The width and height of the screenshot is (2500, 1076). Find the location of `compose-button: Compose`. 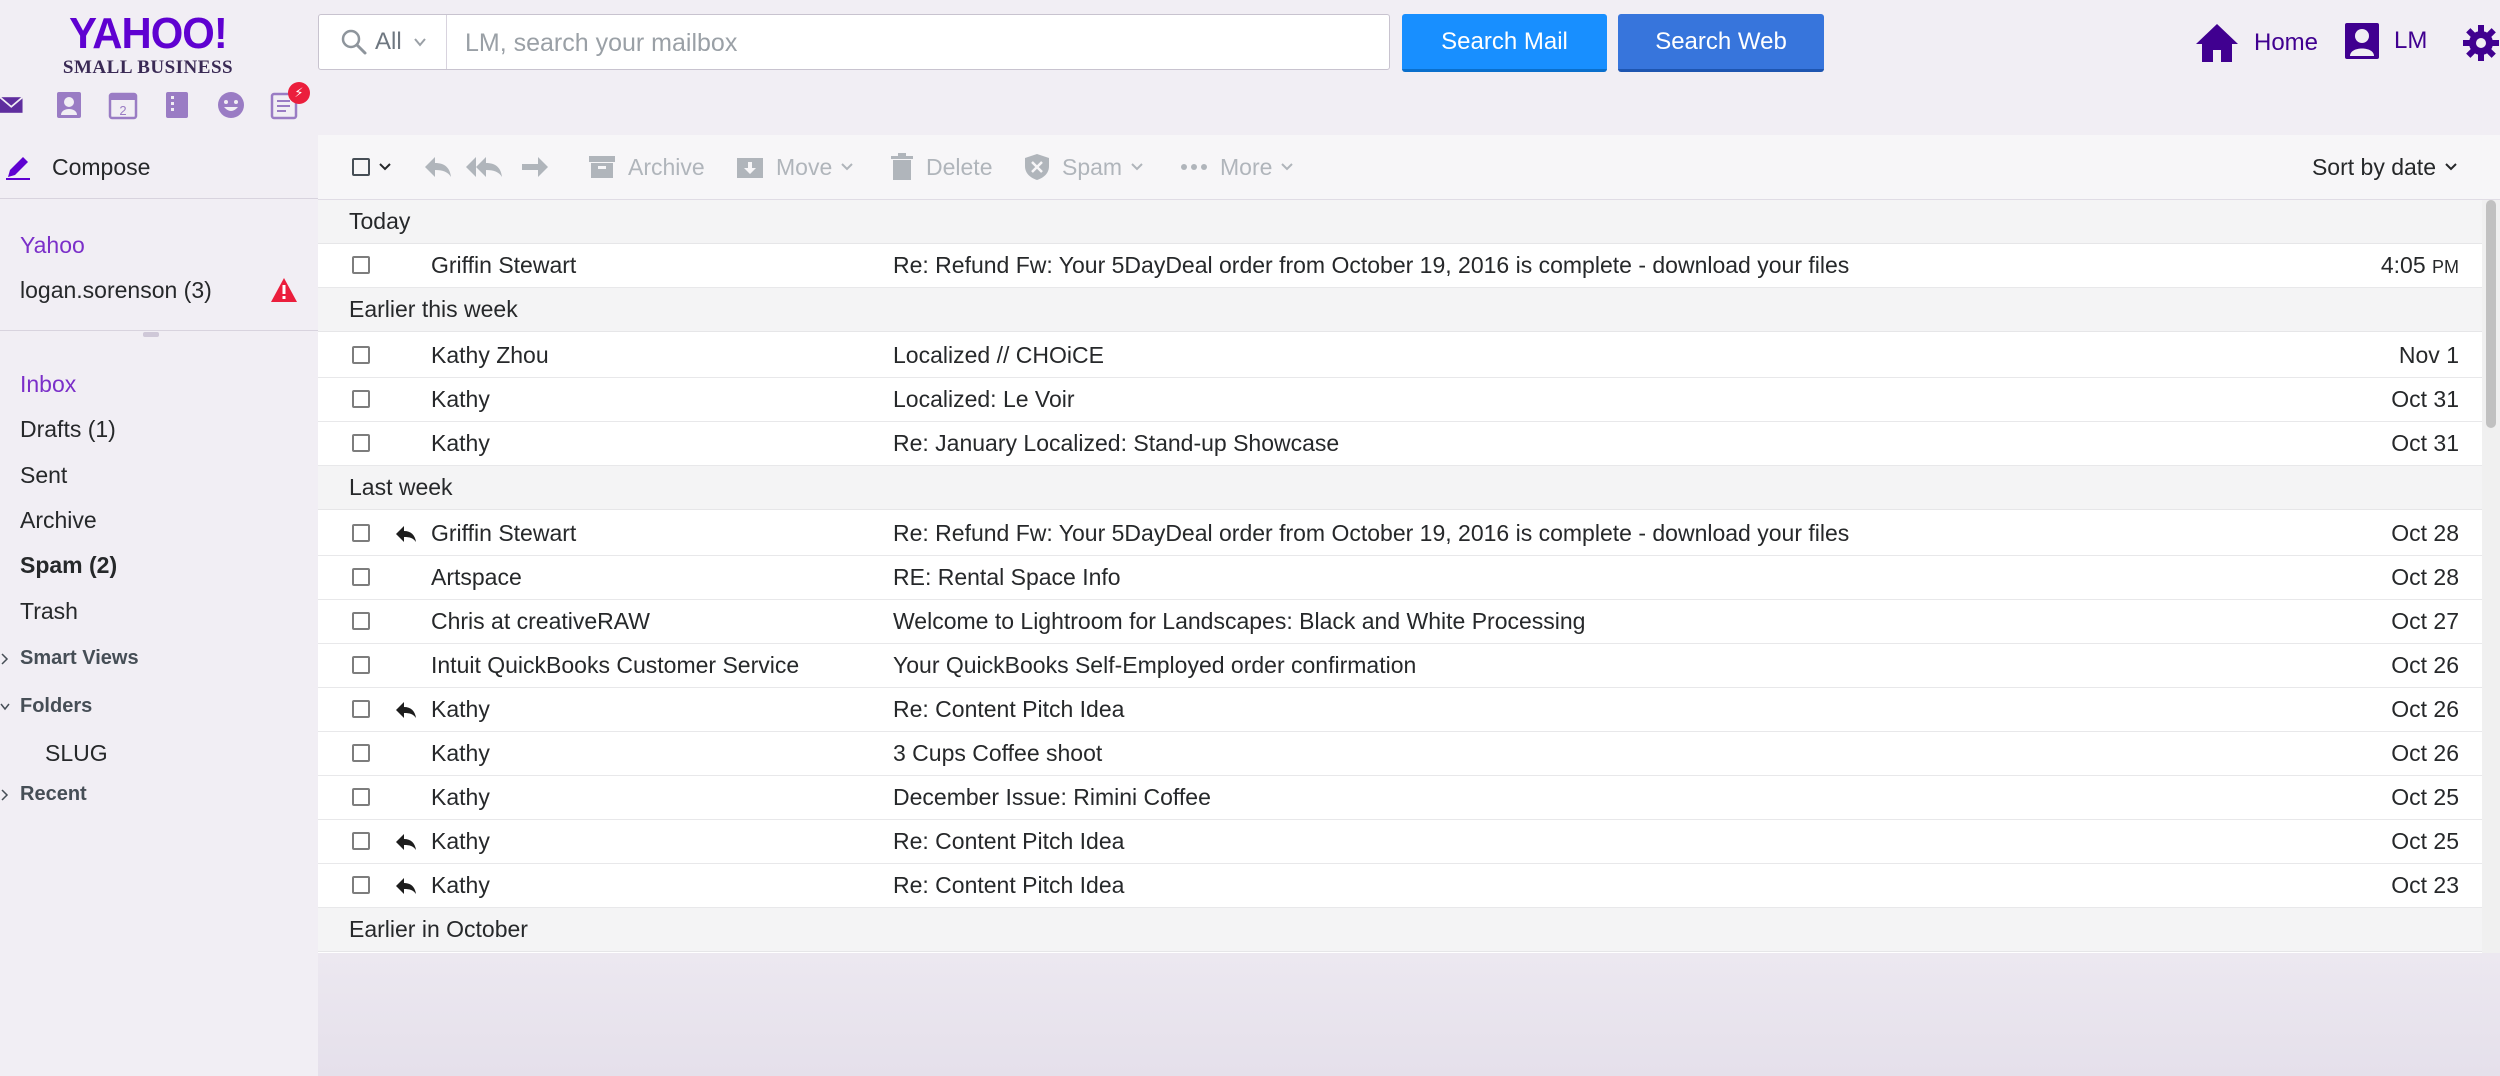

compose-button: Compose is located at coordinates (75, 167).